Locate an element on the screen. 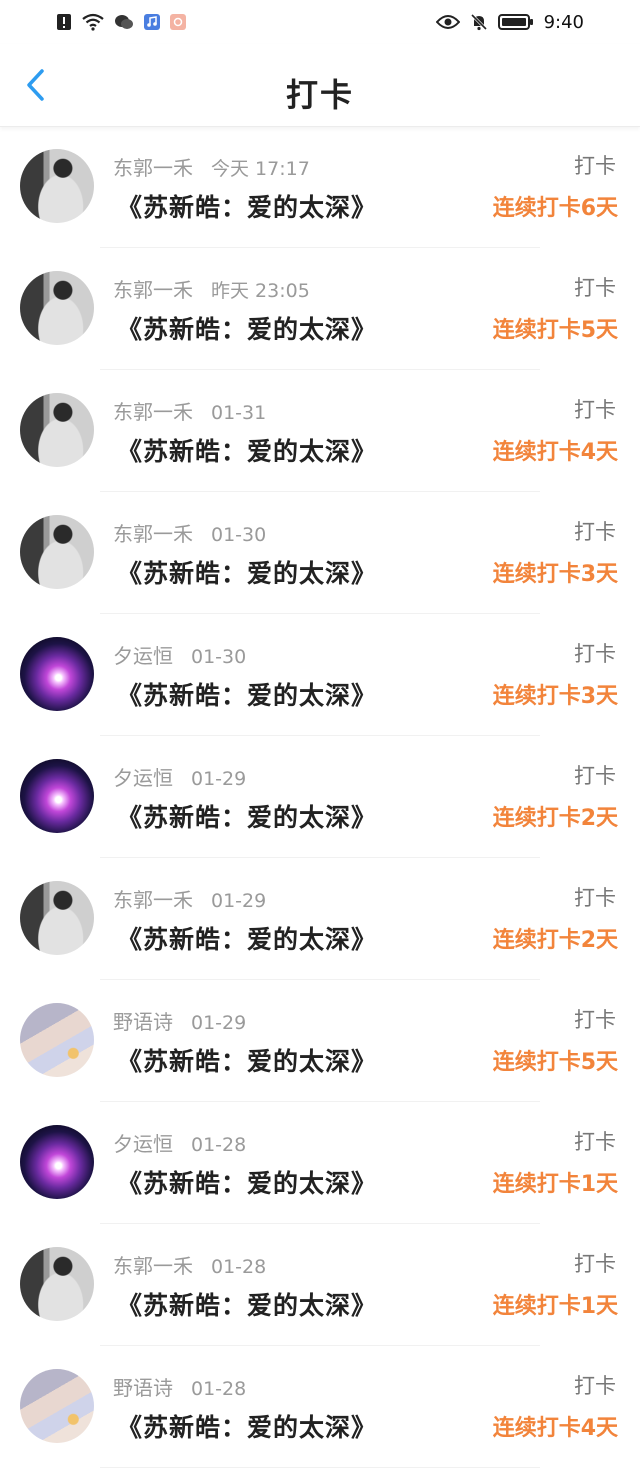 The height and width of the screenshot is (1468, 640). list-item: 野语诗 01-29 《苏新皓：爱的太深》 打卡连续打卡5天 is located at coordinates (320, 1041).